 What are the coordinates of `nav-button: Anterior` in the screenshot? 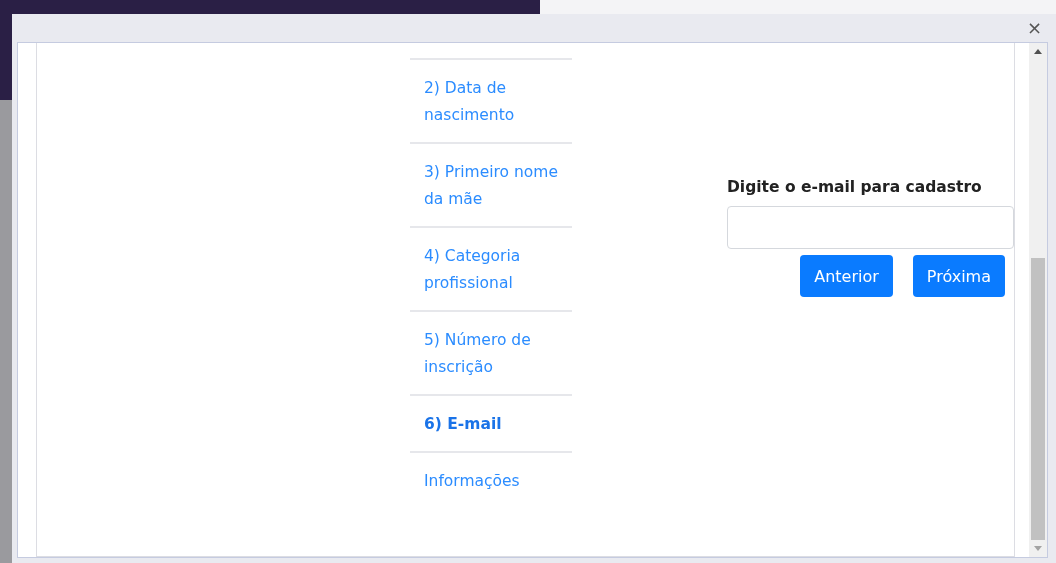 It's located at (846, 276).